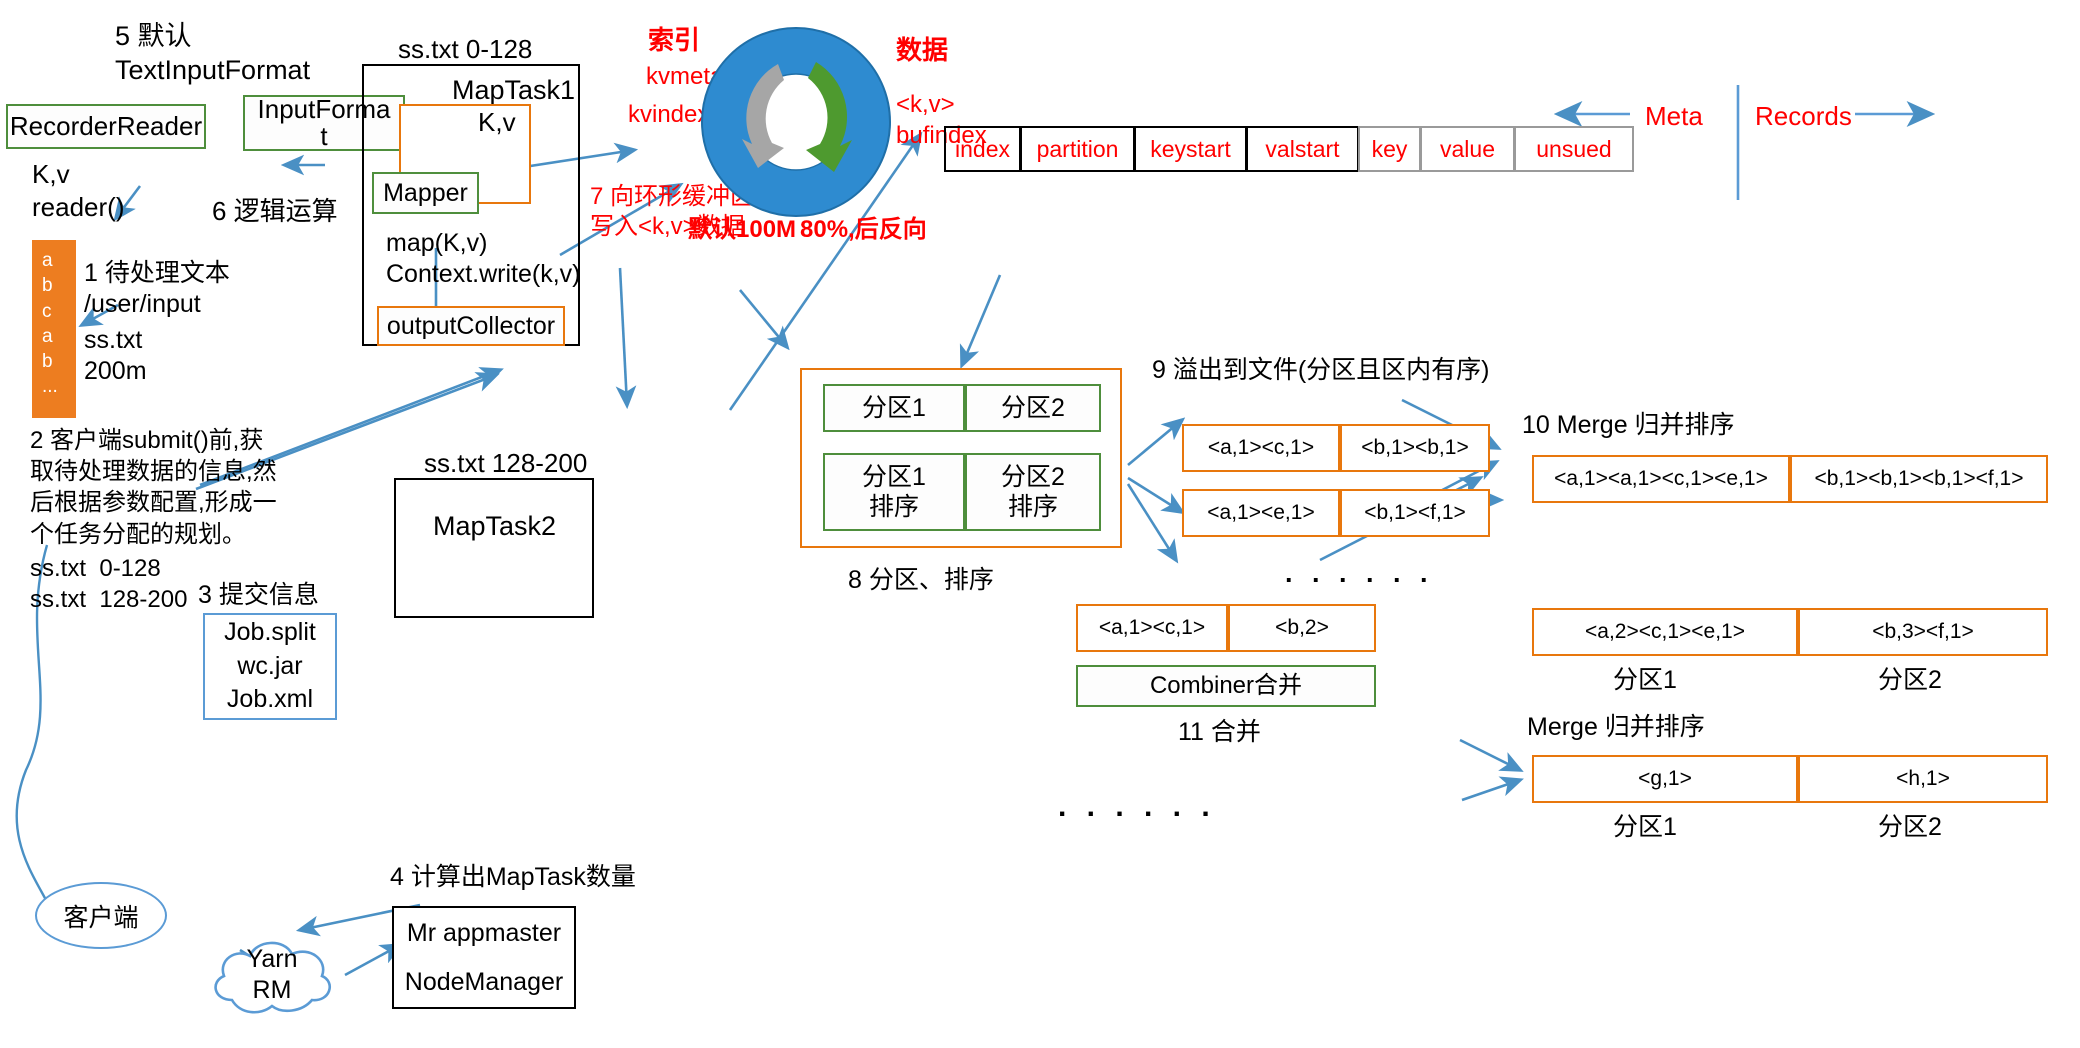 The image size is (2080, 1048). I want to click on final-partition-2: <h,1>, so click(1923, 779).